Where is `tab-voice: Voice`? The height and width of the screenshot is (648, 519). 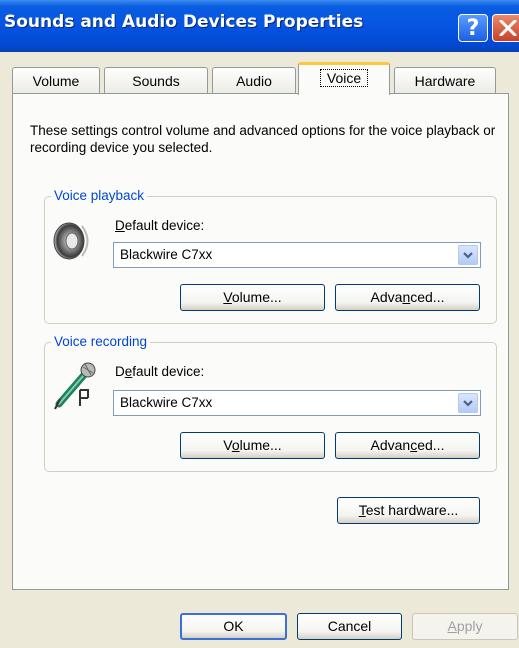 tab-voice: Voice is located at coordinates (344, 78).